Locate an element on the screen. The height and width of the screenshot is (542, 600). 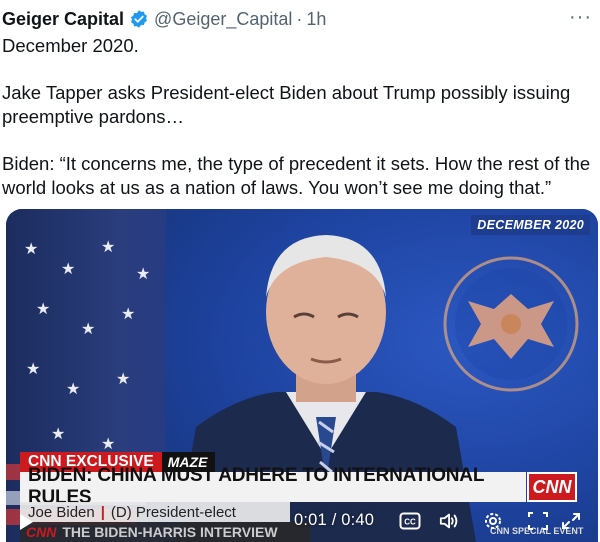
closed-captions-icon: CC is located at coordinates (410, 521).